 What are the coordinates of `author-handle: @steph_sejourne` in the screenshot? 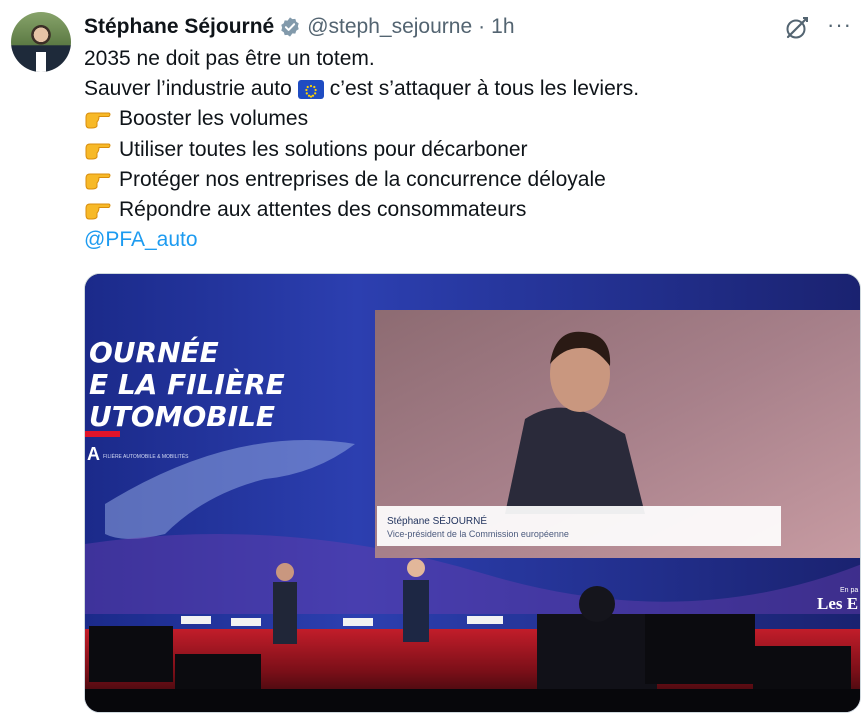 It's located at (389, 27).